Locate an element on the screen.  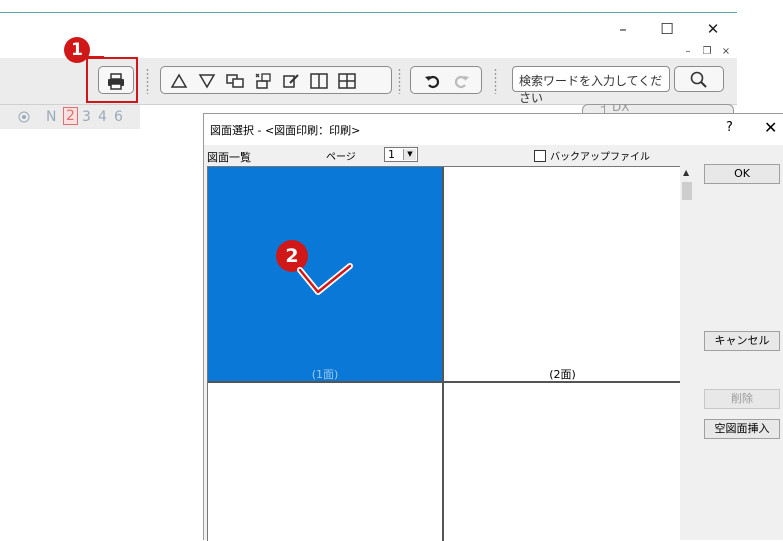
undo-icon is located at coordinates (433, 81).